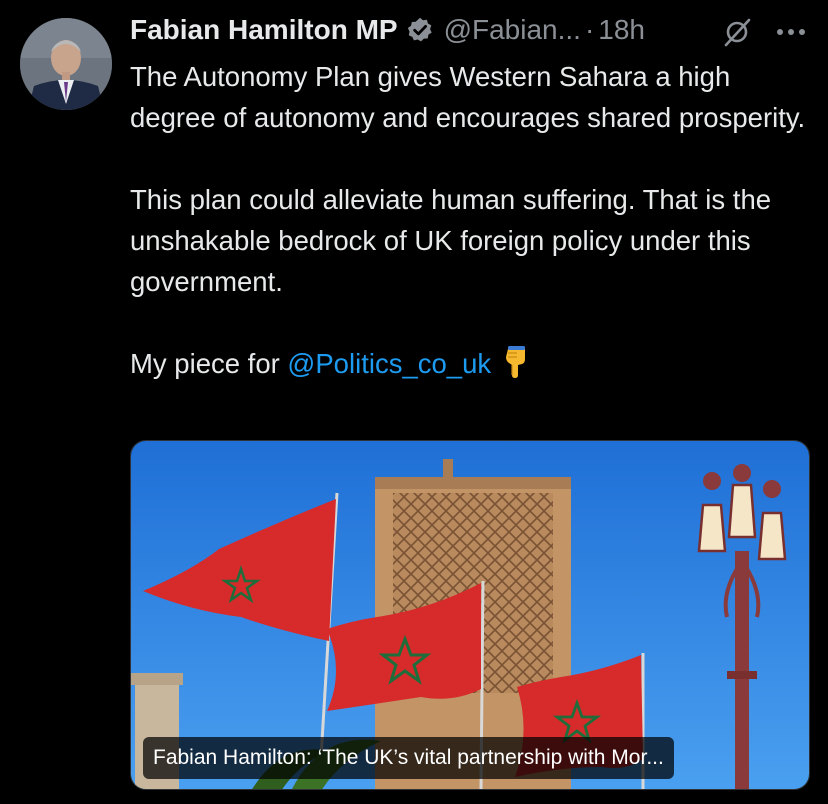 The image size is (828, 804). Describe the element at coordinates (737, 32) in the screenshot. I see `grok-icon` at that location.